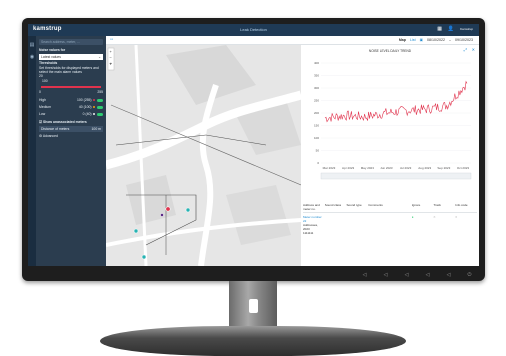  I want to click on x-tick-label: Jul 2023, so click(406, 168).